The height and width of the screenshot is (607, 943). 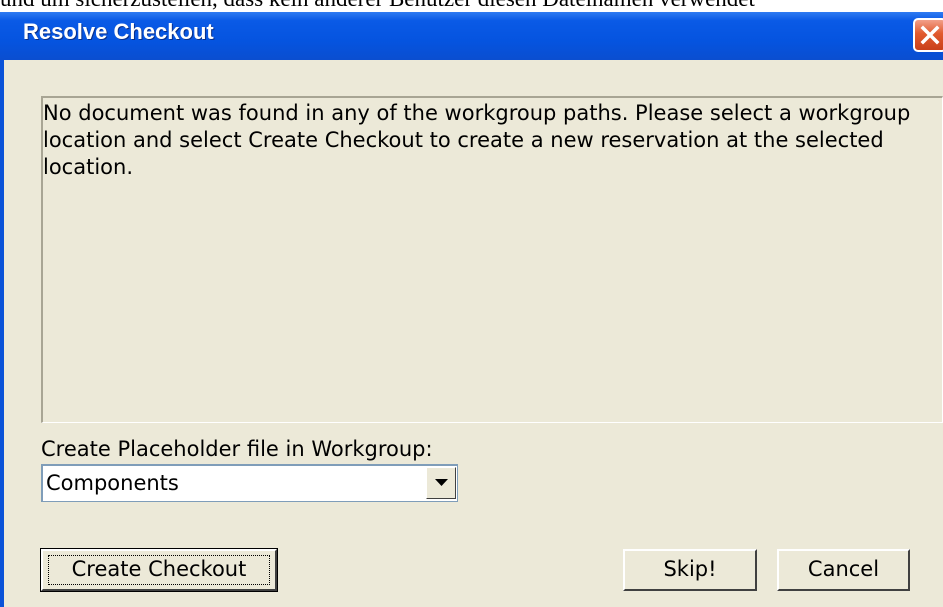 I want to click on dialog-title: Resolve Checkout, so click(x=118, y=31).